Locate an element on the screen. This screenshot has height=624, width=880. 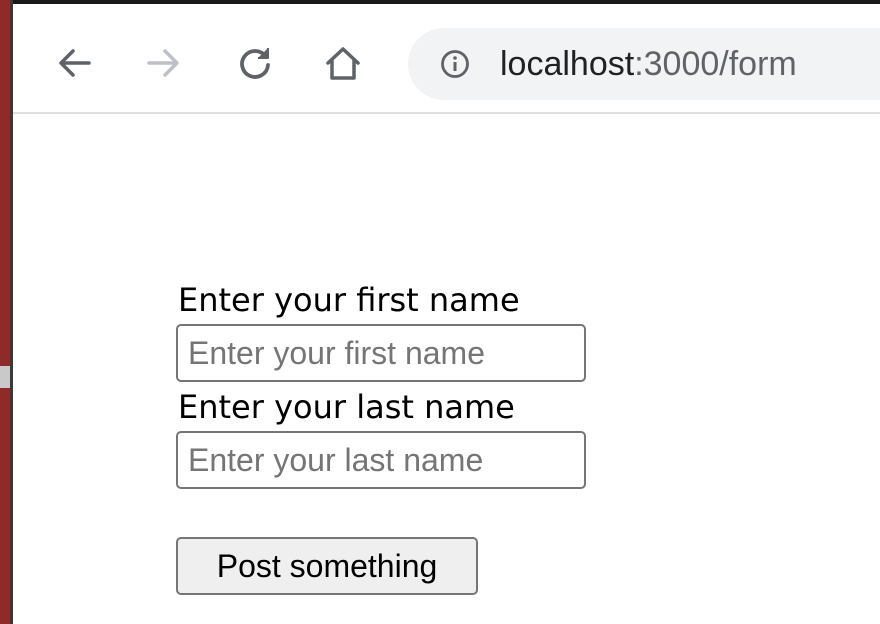
back-arrow-icon is located at coordinates (75, 63).